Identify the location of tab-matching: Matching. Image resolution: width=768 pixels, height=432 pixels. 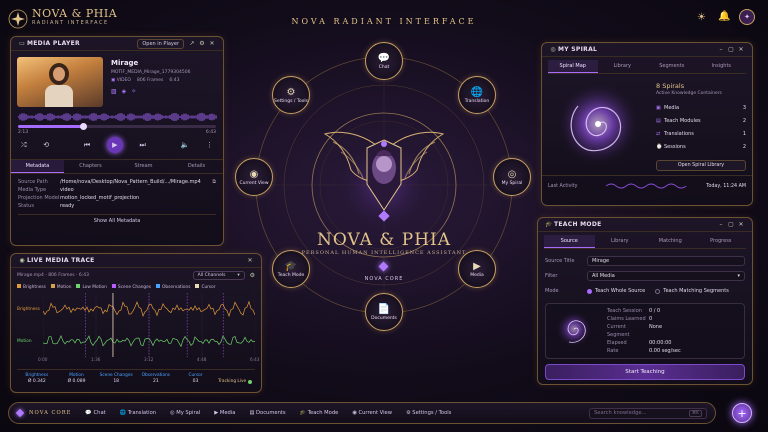
(670, 241).